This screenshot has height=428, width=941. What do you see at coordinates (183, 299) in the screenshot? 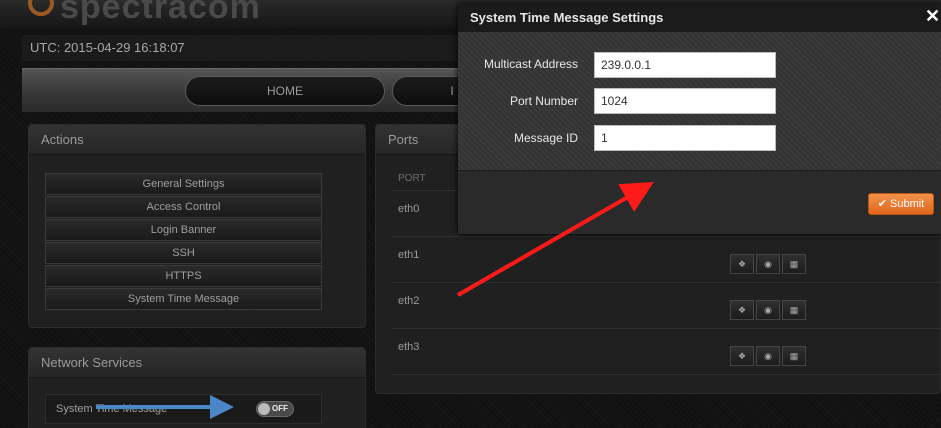
I see `action-system-time-message: System Time Message` at bounding box center [183, 299].